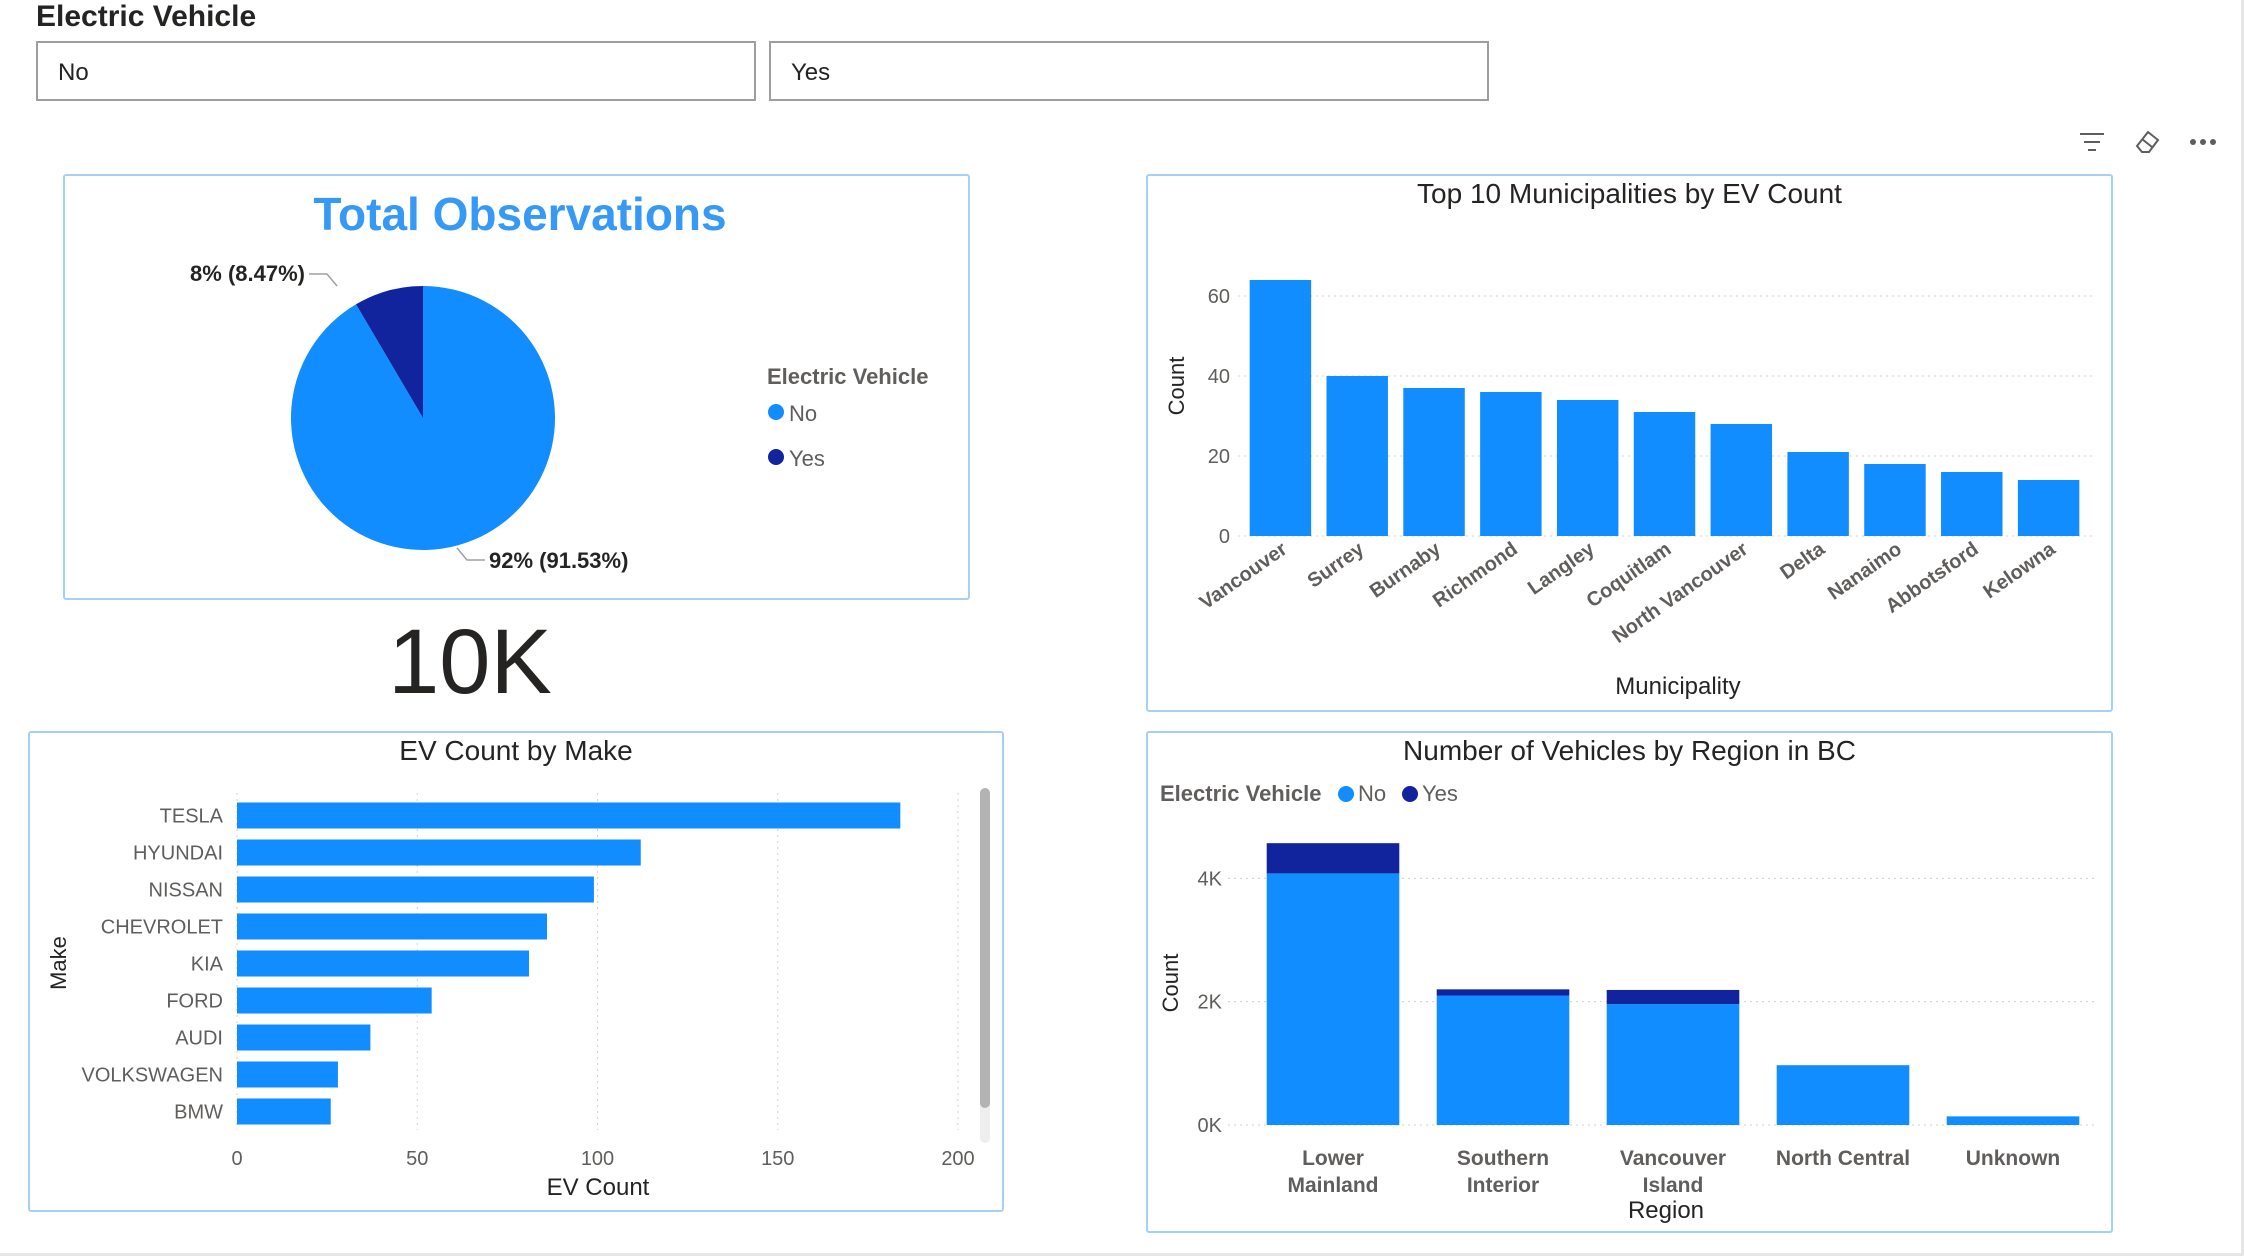  Describe the element at coordinates (1210, 879) in the screenshot. I see `region-y-tick: 4K` at that location.